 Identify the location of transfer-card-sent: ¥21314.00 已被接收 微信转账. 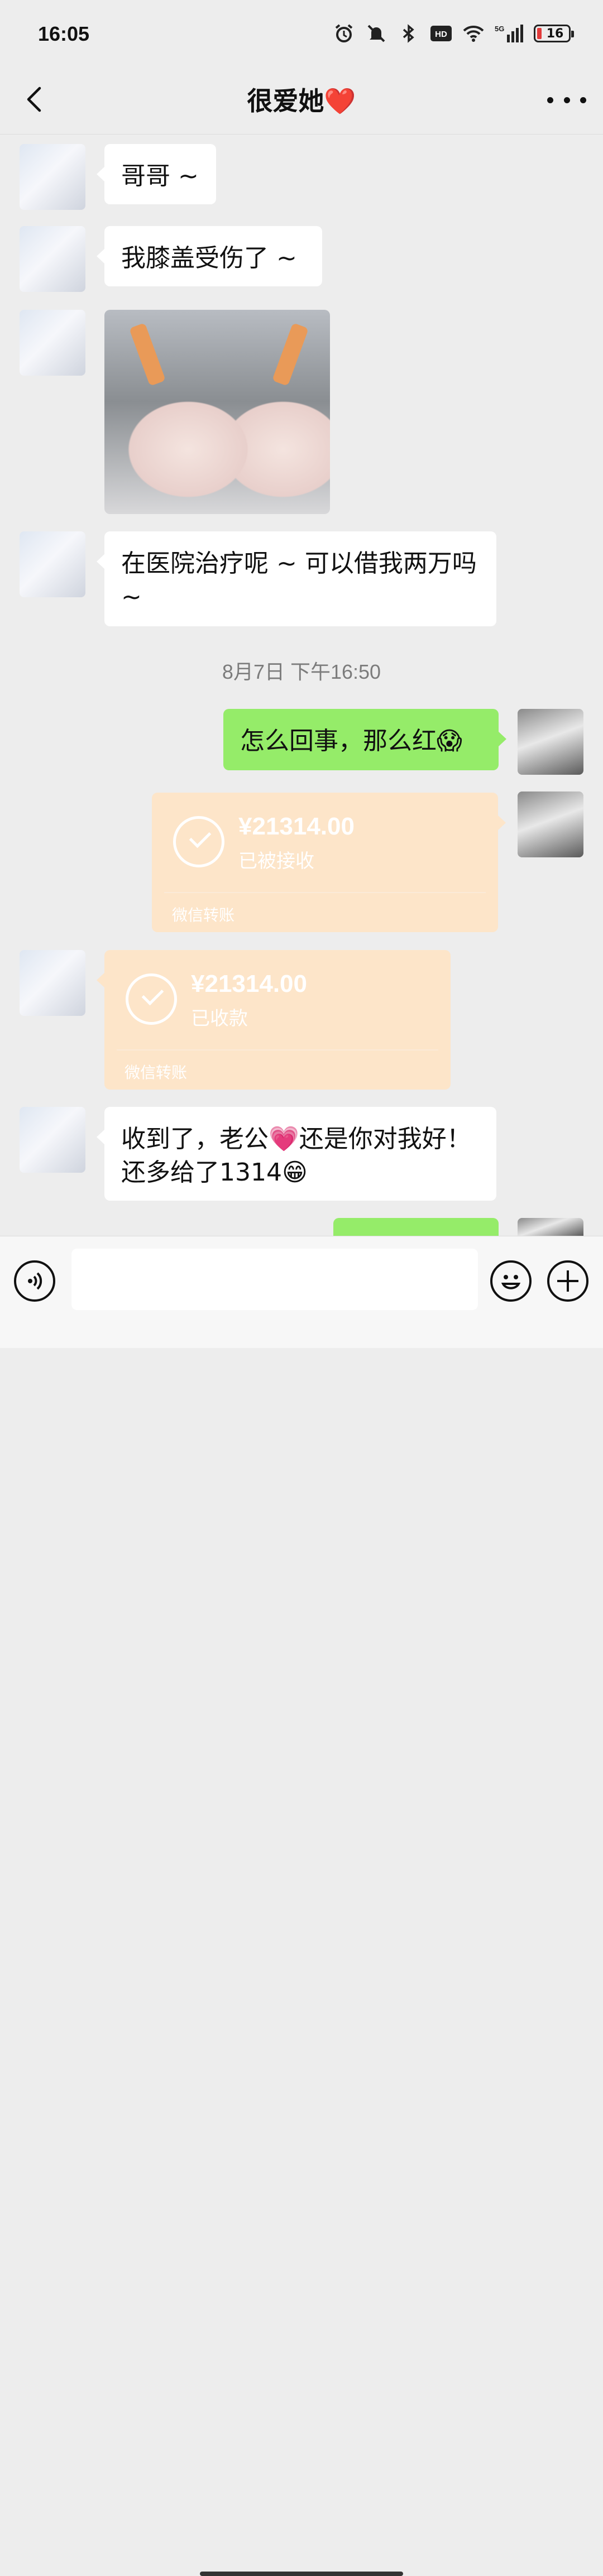
(329, 862).